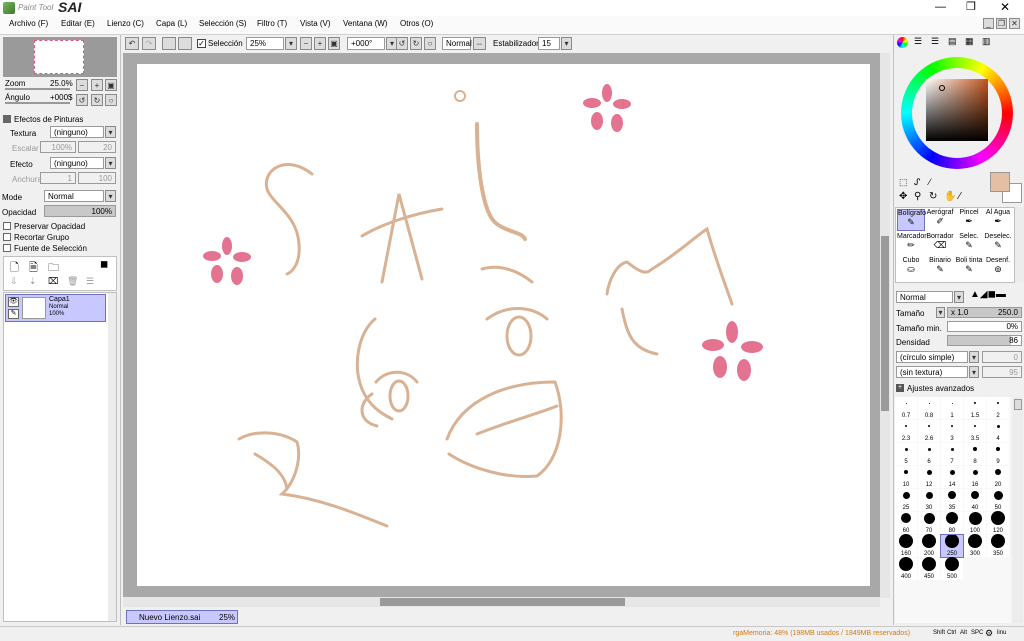 This screenshot has height=641, width=1024. What do you see at coordinates (903, 182) in the screenshot?
I see `select-rect-icon: ⬚` at bounding box center [903, 182].